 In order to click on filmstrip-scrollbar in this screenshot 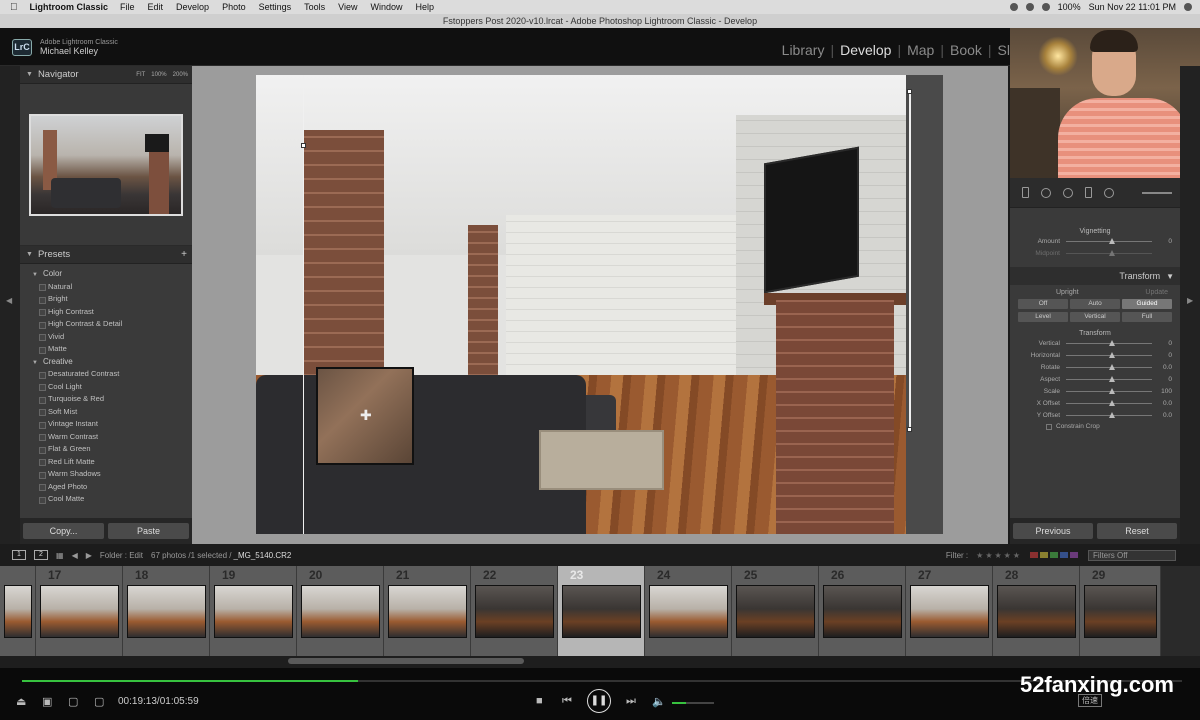, I will do `click(600, 662)`.